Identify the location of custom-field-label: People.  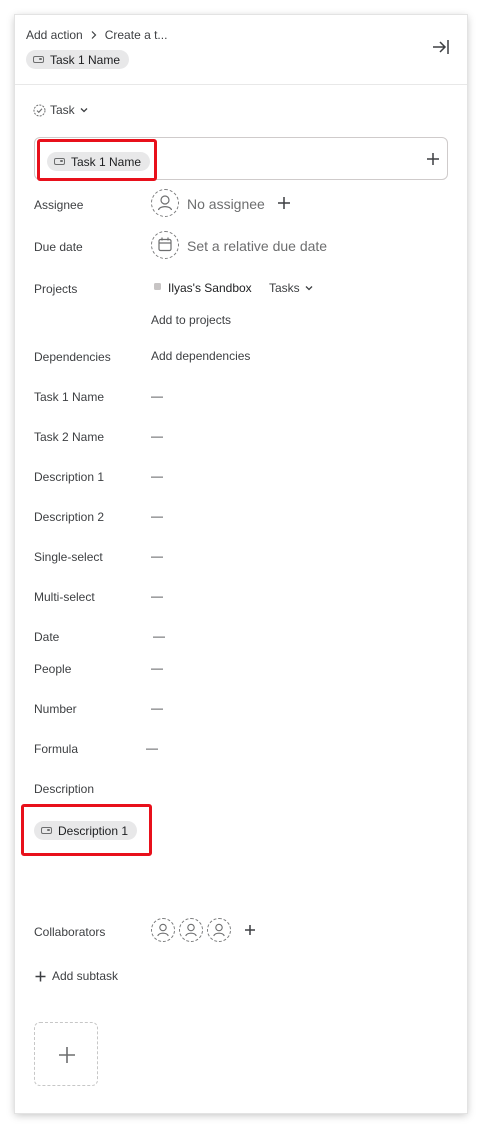
(53, 669).